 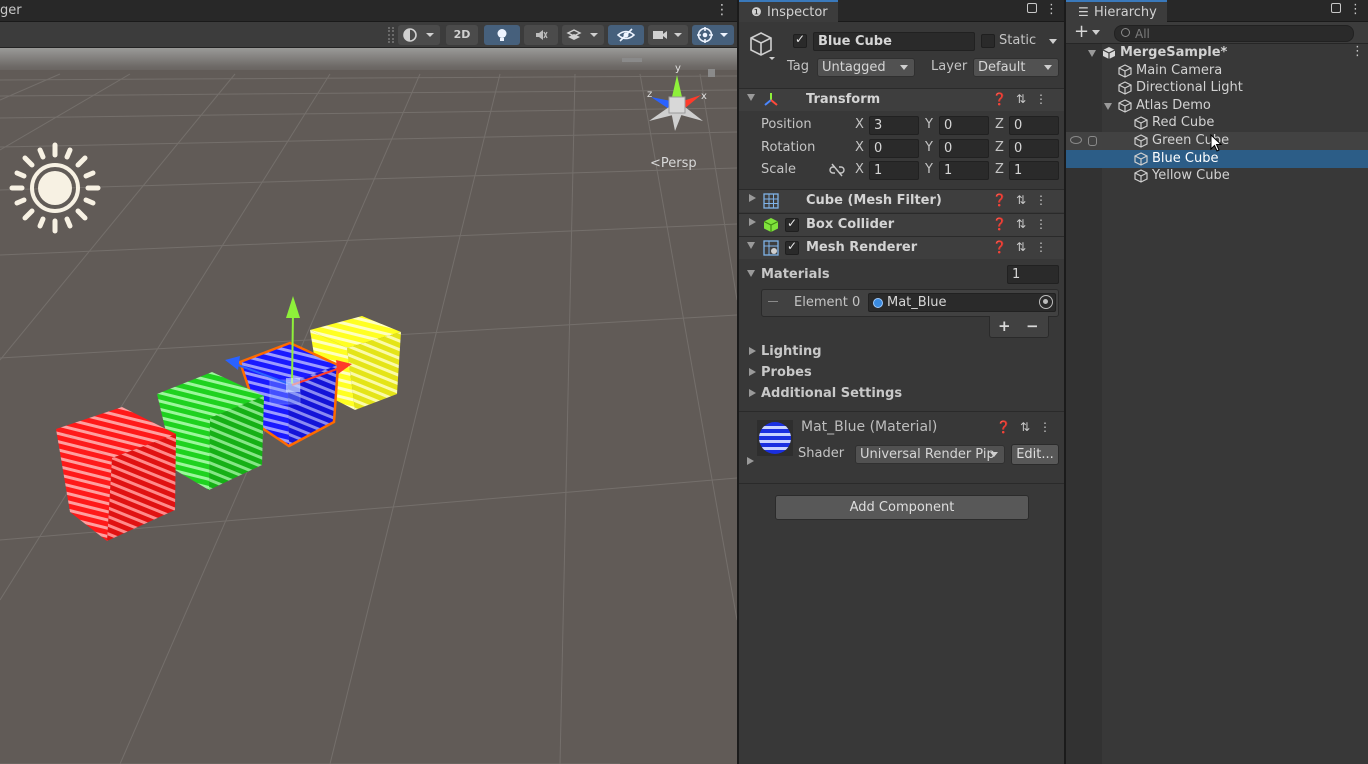 What do you see at coordinates (1016, 67) in the screenshot?
I see `layer-dropdown: Default` at bounding box center [1016, 67].